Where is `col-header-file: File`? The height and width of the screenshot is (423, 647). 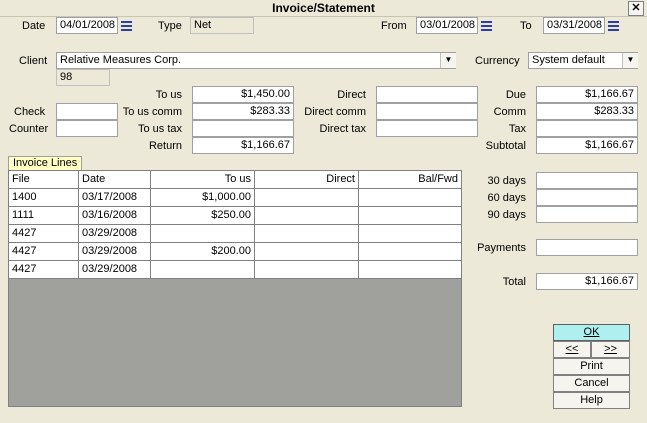 col-header-file: File is located at coordinates (44, 179).